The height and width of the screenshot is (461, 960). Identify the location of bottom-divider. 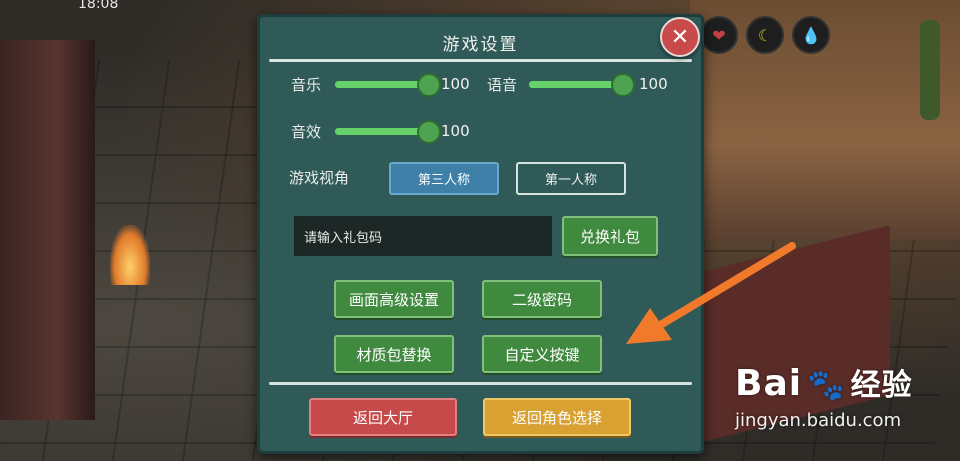
(480, 383).